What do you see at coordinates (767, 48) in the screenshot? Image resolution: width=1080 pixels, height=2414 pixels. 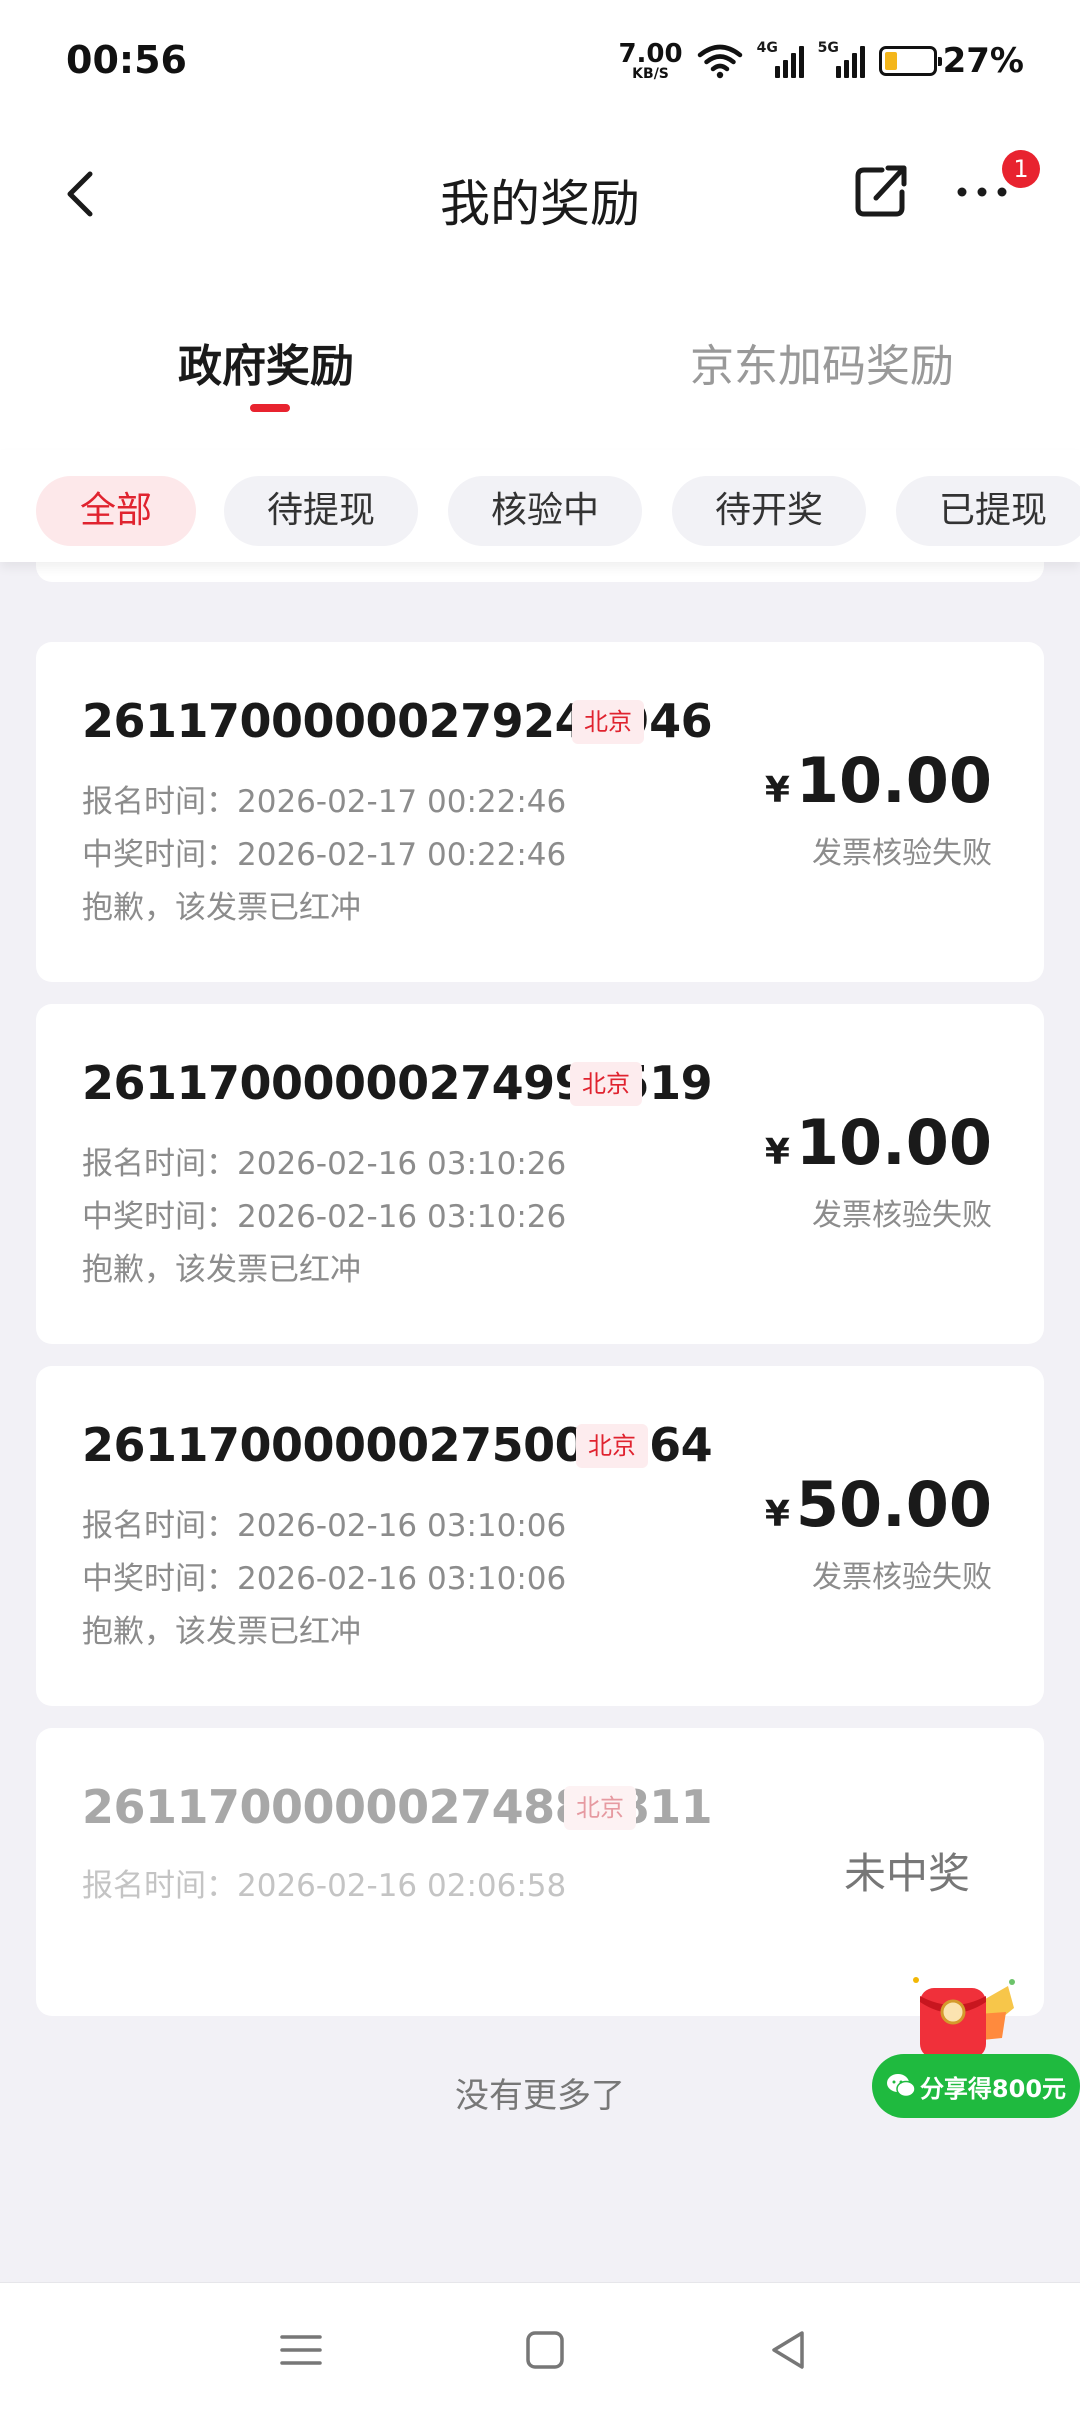 I see `sim1-label: 4G` at bounding box center [767, 48].